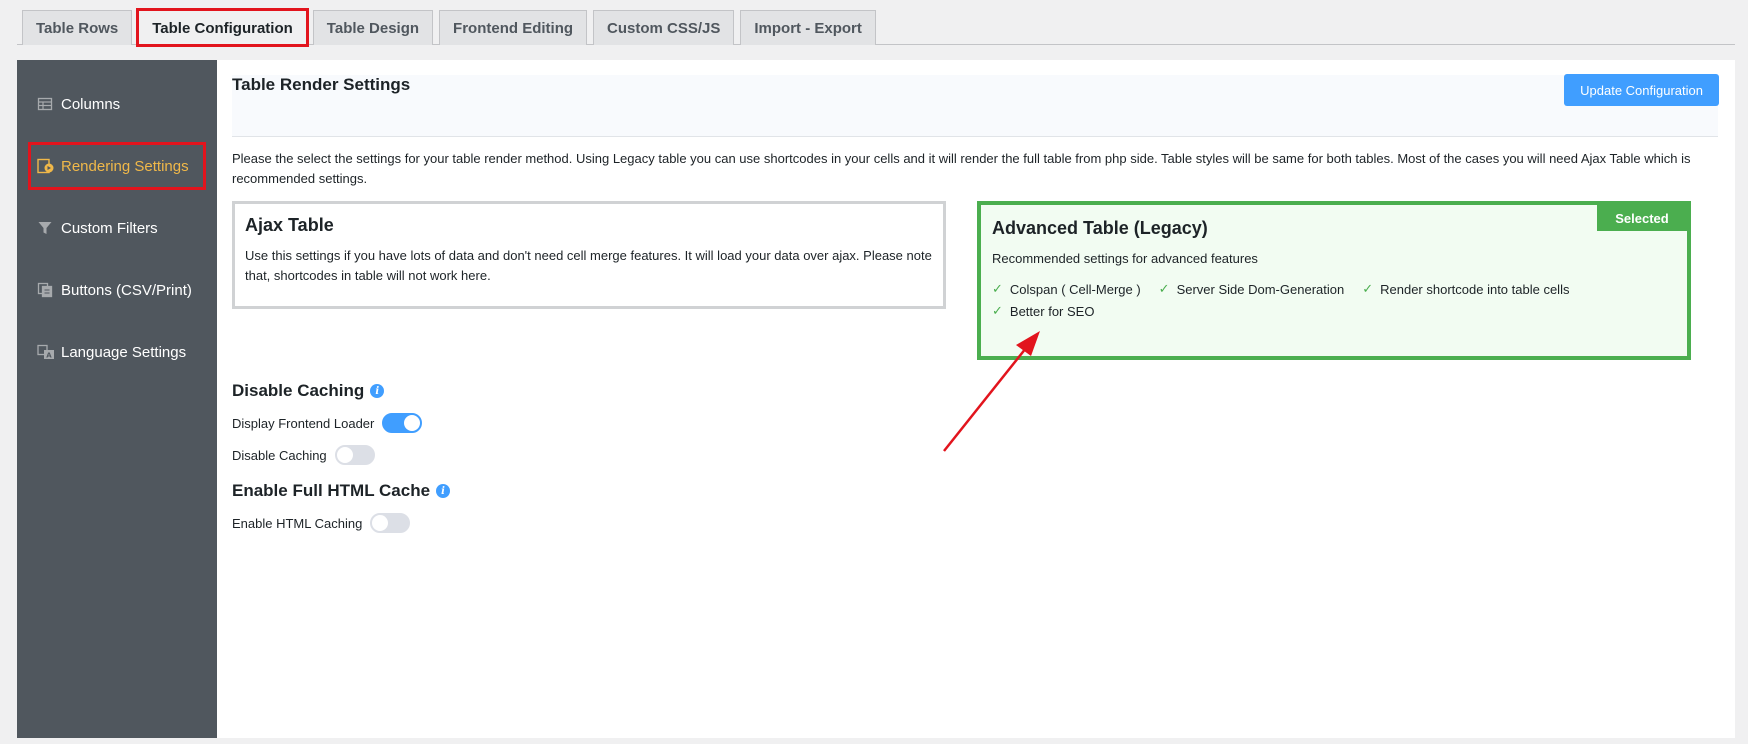  Describe the element at coordinates (1100, 228) in the screenshot. I see `advanced-table-title: Advanced Table (Legacy)` at that location.